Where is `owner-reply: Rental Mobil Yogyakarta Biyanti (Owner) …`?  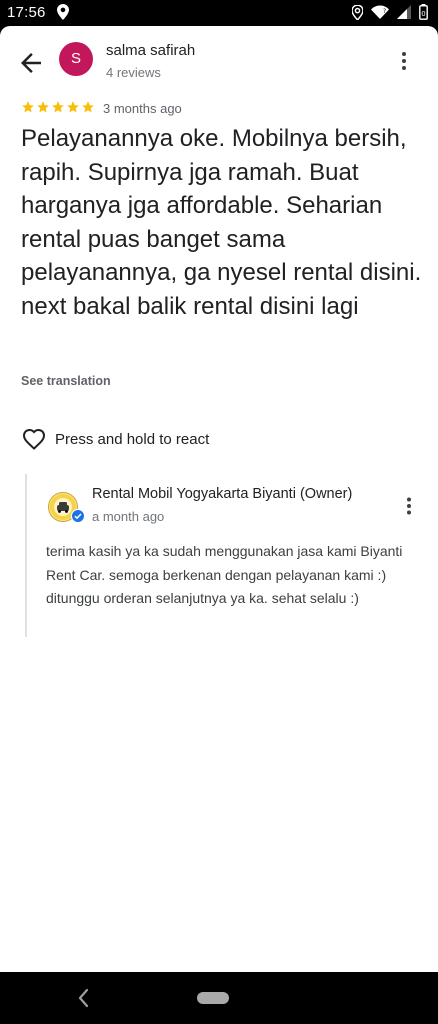 owner-reply: Rental Mobil Yogyakarta Biyanti (Owner) … is located at coordinates (224, 555).